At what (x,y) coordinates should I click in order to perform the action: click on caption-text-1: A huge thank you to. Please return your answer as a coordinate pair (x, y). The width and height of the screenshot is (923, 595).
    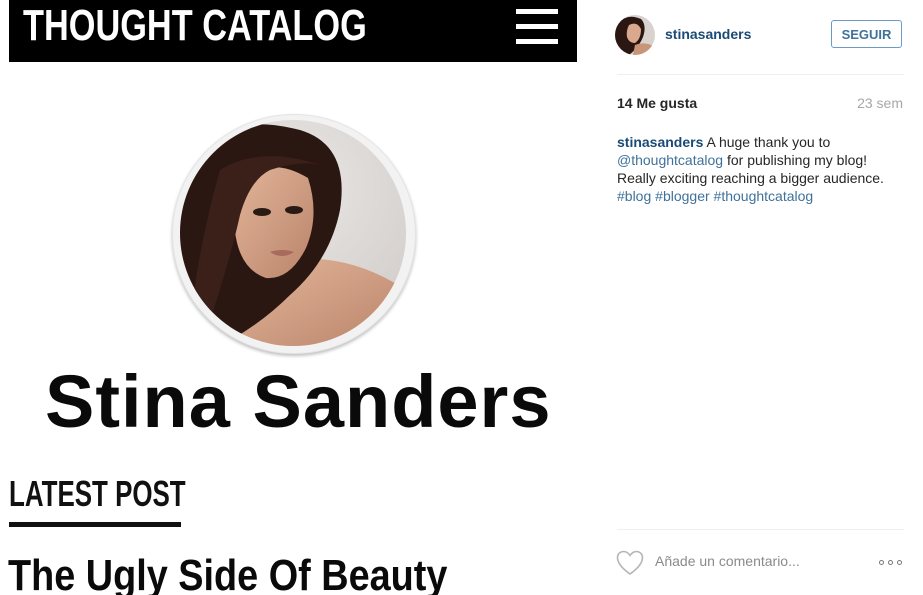
    Looking at the image, I should click on (767, 142).